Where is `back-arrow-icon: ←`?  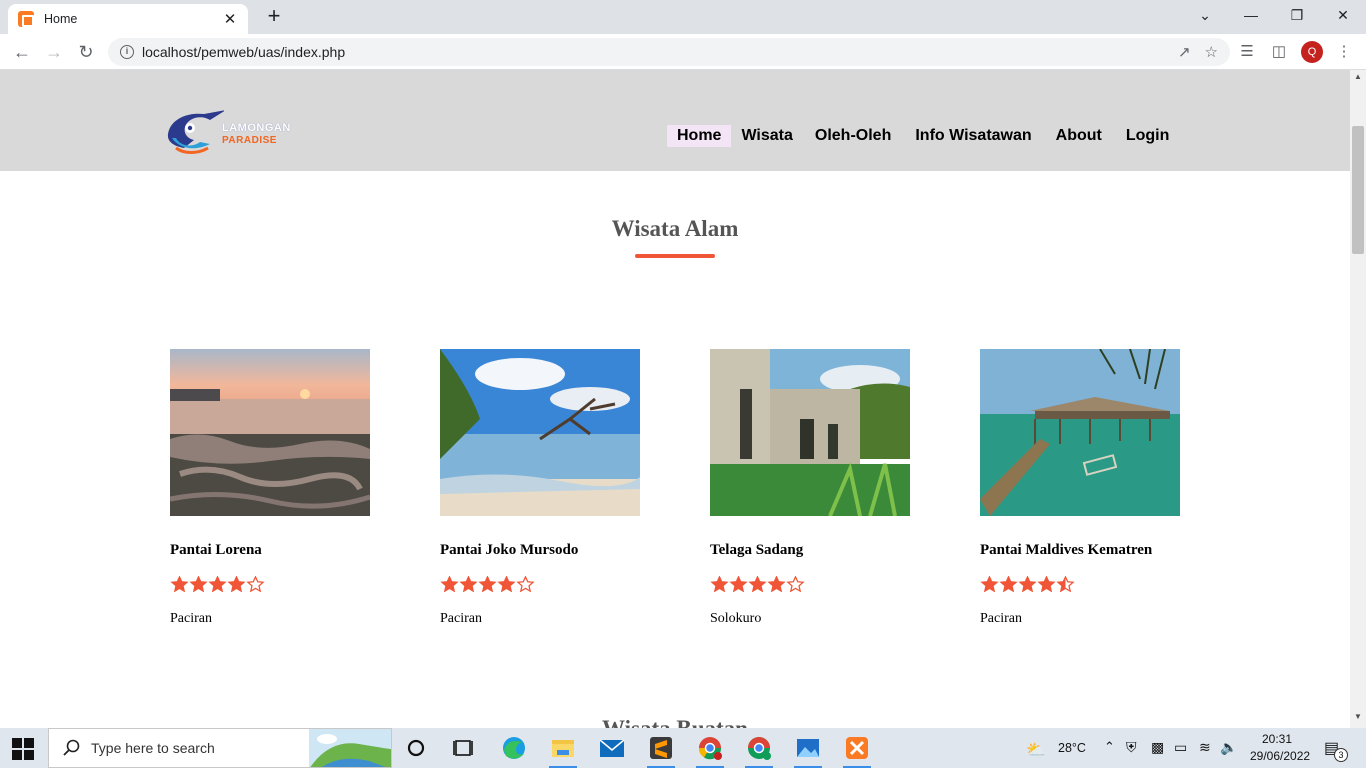
back-arrow-icon: ← is located at coordinates (22, 52).